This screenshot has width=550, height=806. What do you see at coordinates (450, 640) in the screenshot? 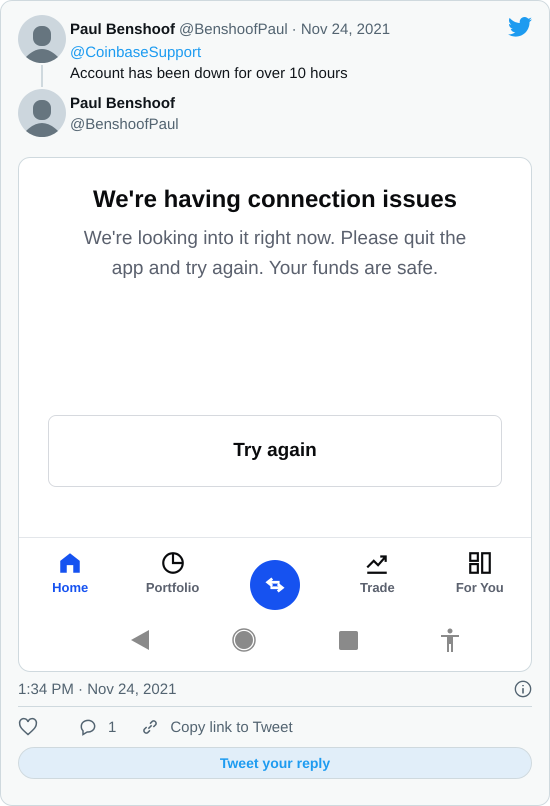
I see `accessibility-icon` at bounding box center [450, 640].